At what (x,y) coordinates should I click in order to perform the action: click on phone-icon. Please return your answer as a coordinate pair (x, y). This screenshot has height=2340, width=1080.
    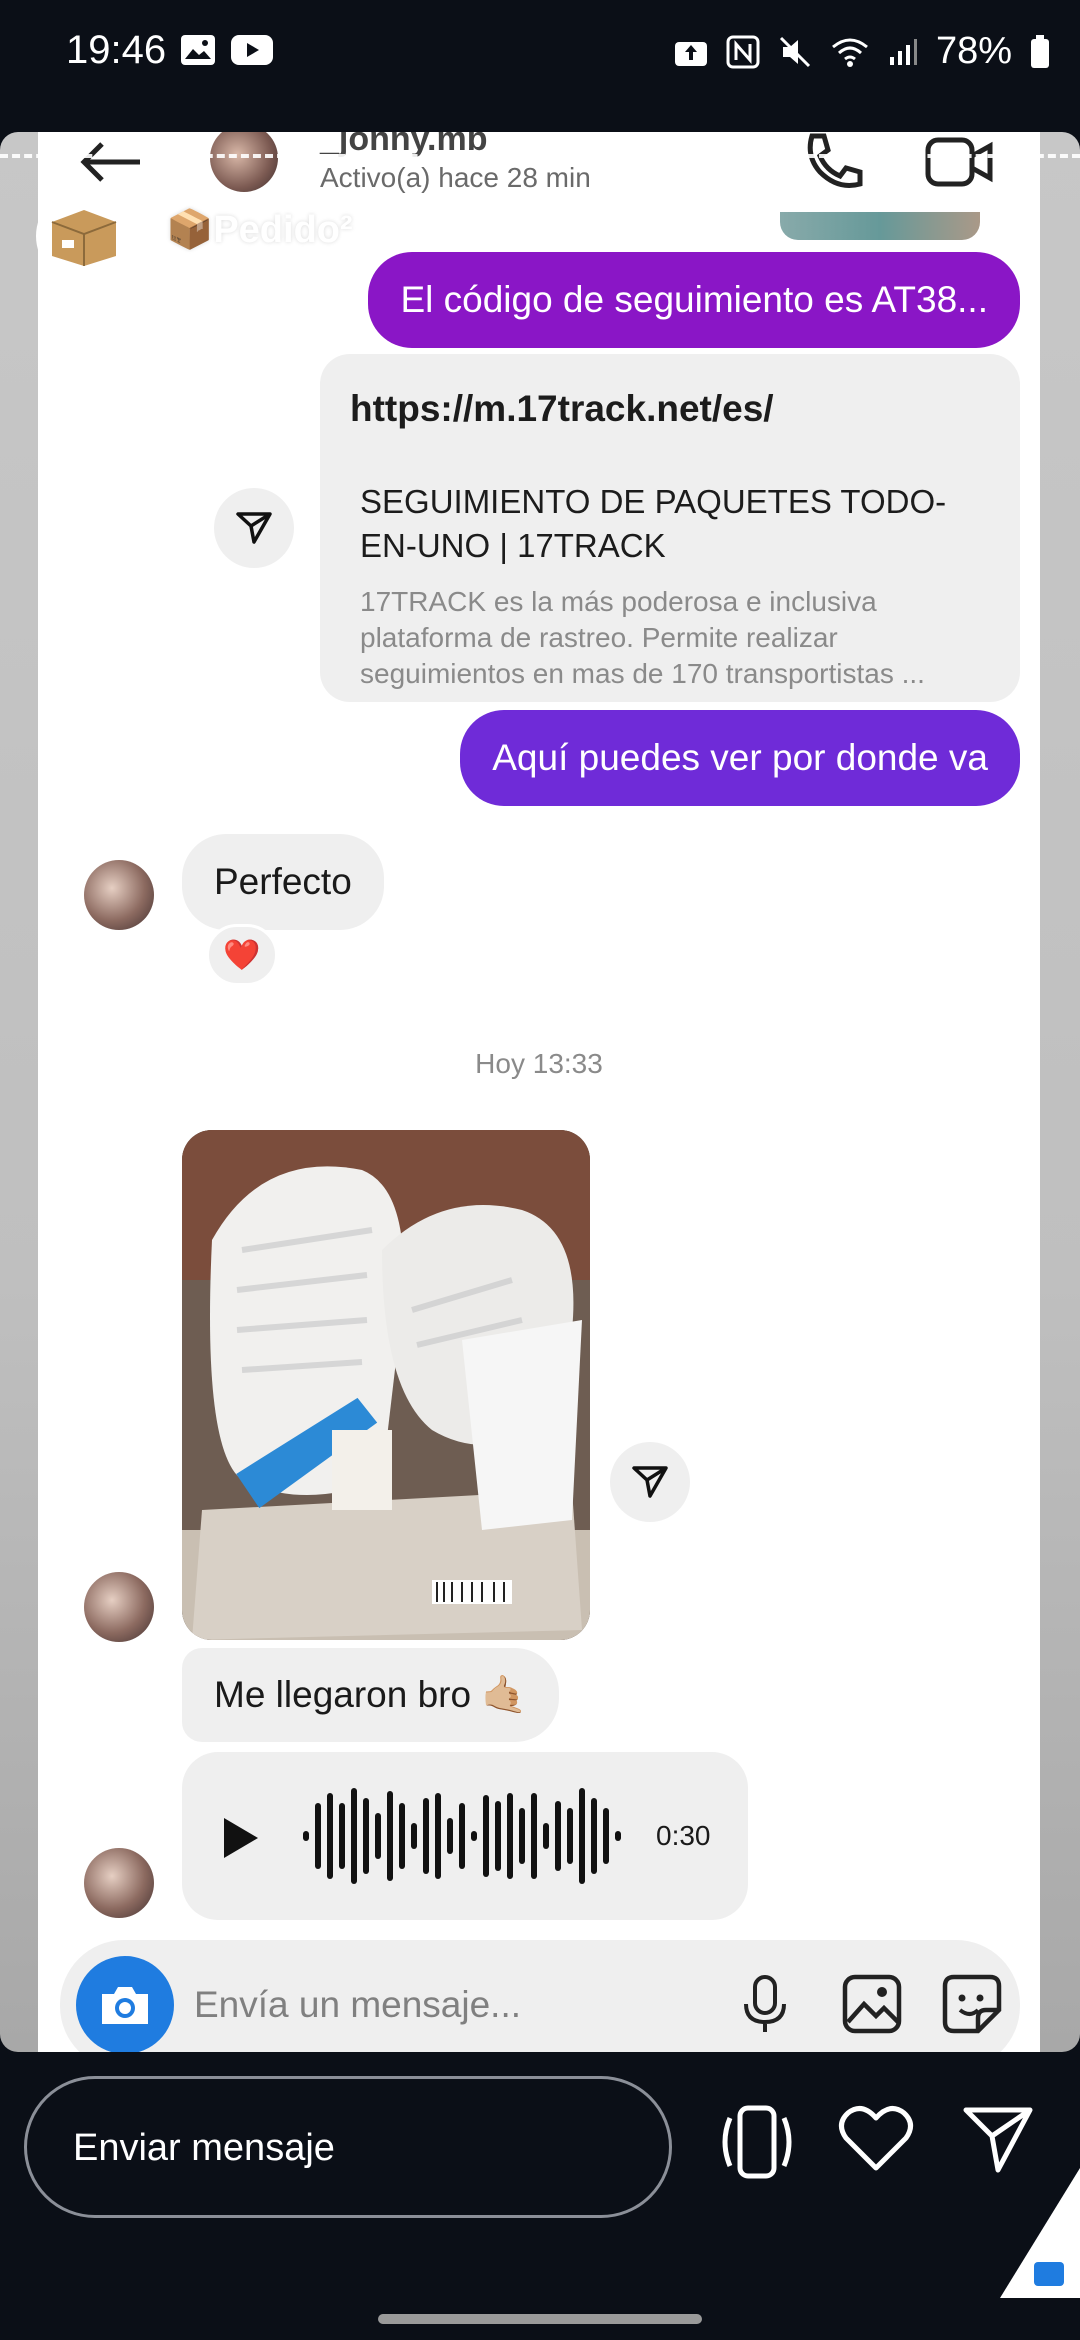
    Looking at the image, I should click on (835, 160).